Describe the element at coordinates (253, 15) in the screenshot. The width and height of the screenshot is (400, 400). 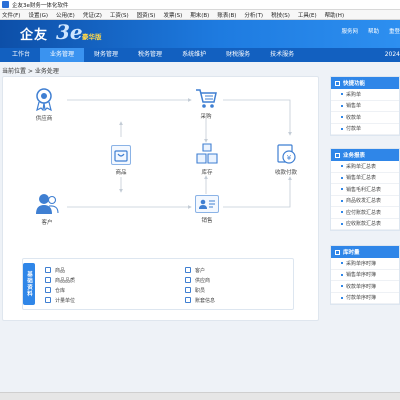
I see `menu-analysis: 分析(T)` at that location.